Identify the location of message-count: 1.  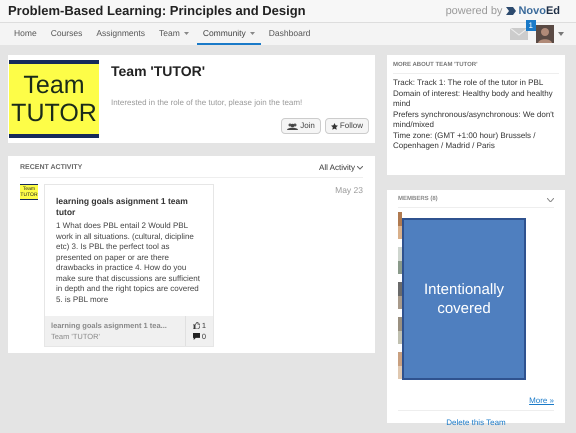
(531, 25).